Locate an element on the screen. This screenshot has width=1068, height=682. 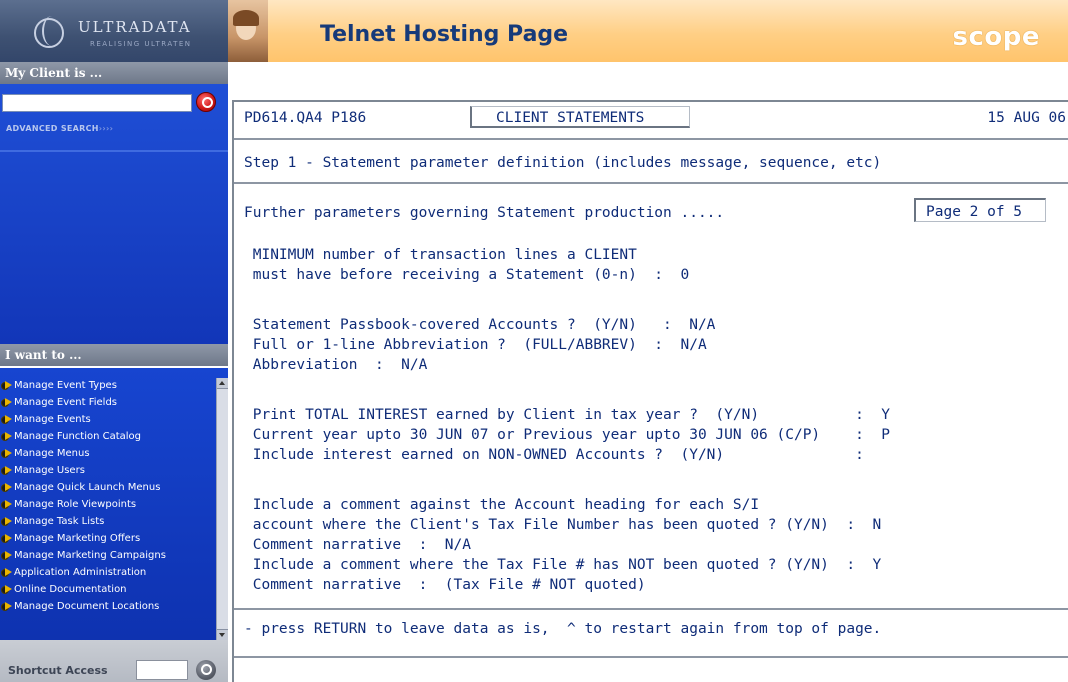
menu-scrollbar is located at coordinates (222, 509).